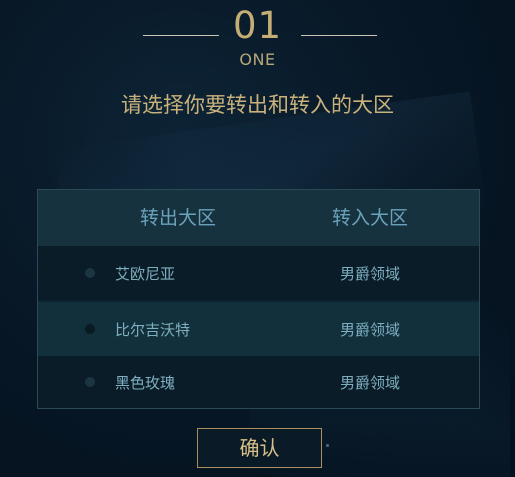 The width and height of the screenshot is (515, 477). What do you see at coordinates (177, 218) in the screenshot?
I see `column-header-from: 转出大区` at bounding box center [177, 218].